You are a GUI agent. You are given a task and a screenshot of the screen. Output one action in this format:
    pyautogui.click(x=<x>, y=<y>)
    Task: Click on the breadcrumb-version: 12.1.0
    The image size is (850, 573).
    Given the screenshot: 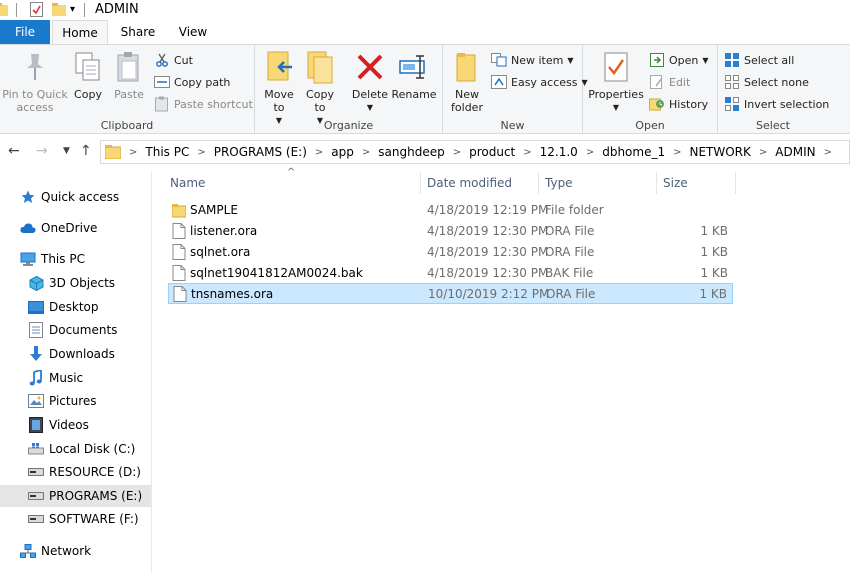 What is the action you would take?
    pyautogui.click(x=559, y=152)
    